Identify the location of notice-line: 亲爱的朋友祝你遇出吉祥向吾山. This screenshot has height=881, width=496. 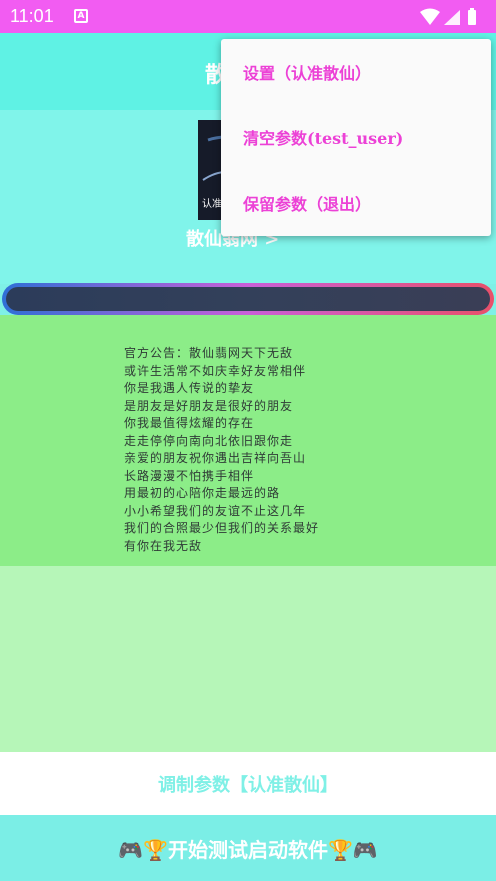
(215, 458).